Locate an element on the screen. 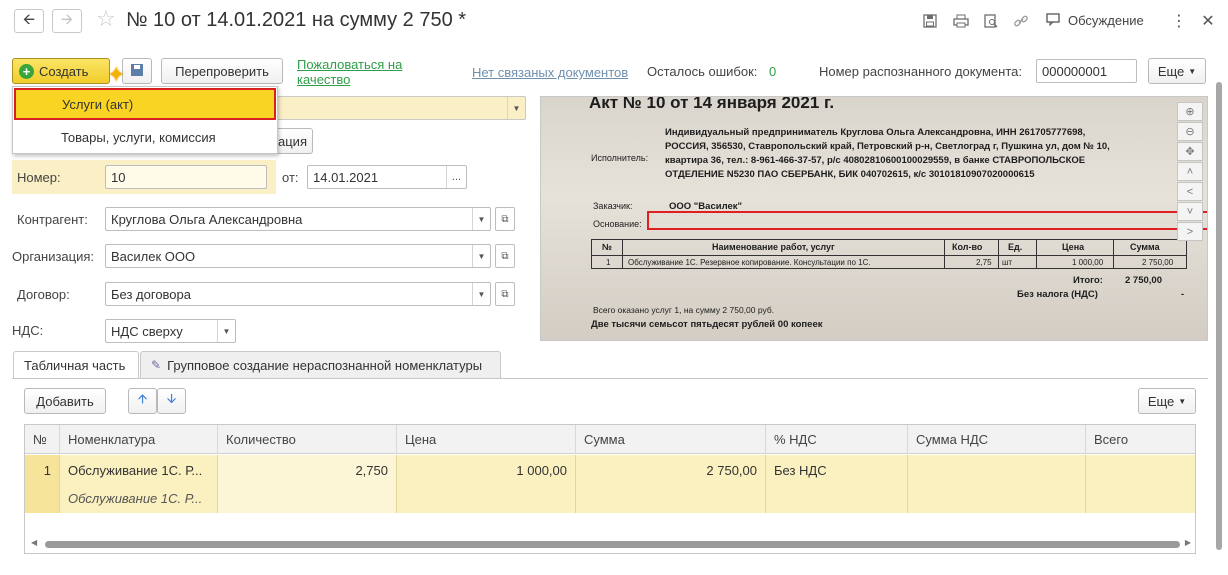  vat-sum-cell is located at coordinates (997, 484).